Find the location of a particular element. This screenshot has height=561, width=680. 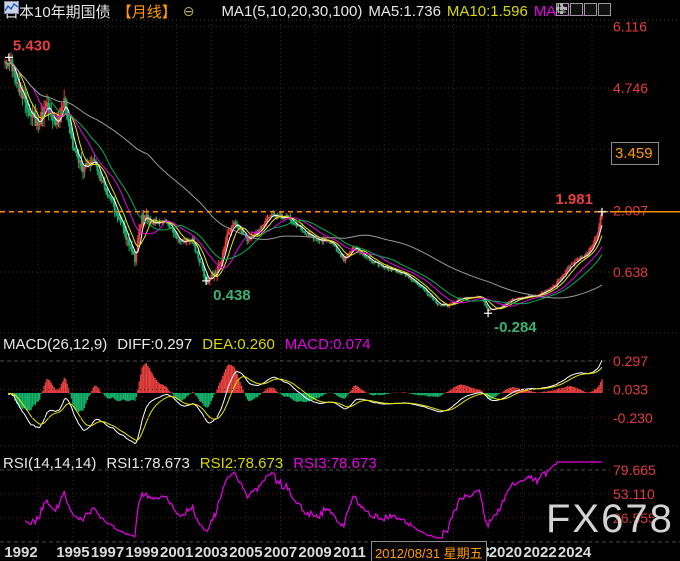

chart-toolbar is located at coordinates (583, 9).